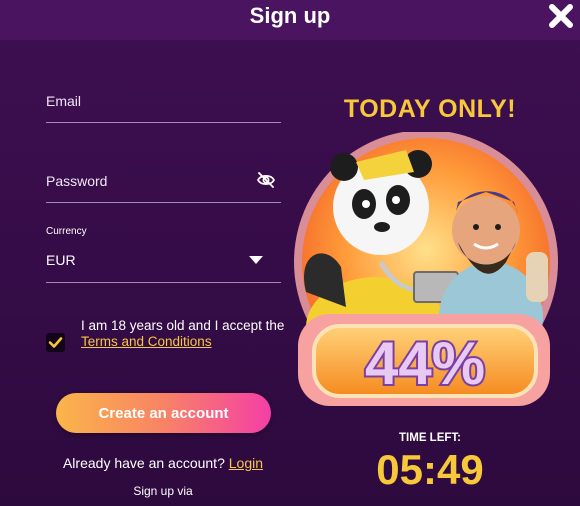 This screenshot has width=580, height=506. Describe the element at coordinates (146, 341) in the screenshot. I see `terms-link: Terms and Conditions` at that location.